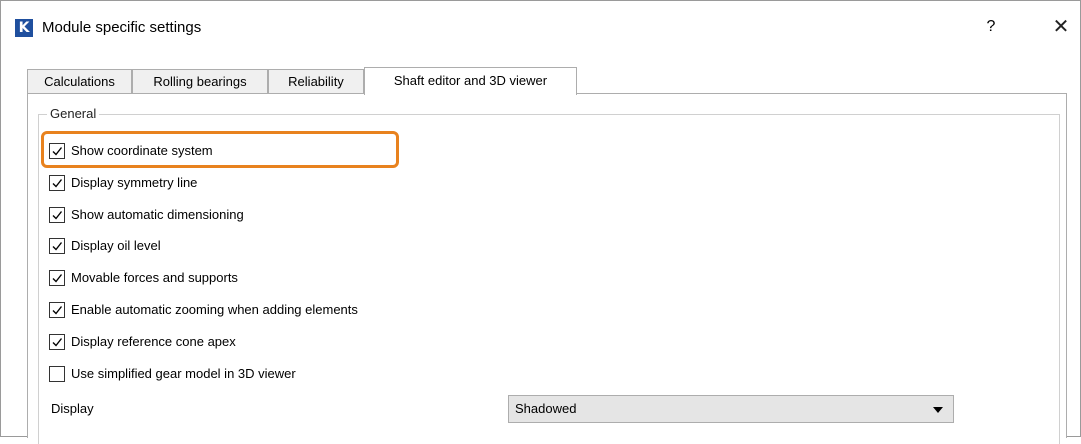  Describe the element at coordinates (153, 341) in the screenshot. I see `option-label: Display reference cone apex` at that location.